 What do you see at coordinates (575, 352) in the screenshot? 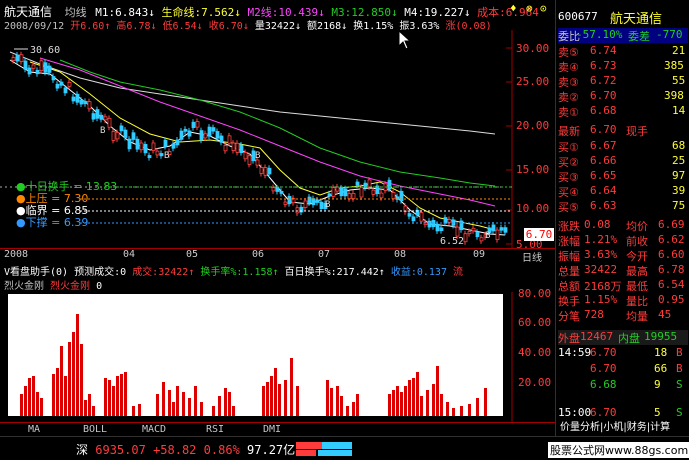
I see `tick-time: 14:59` at bounding box center [575, 352].